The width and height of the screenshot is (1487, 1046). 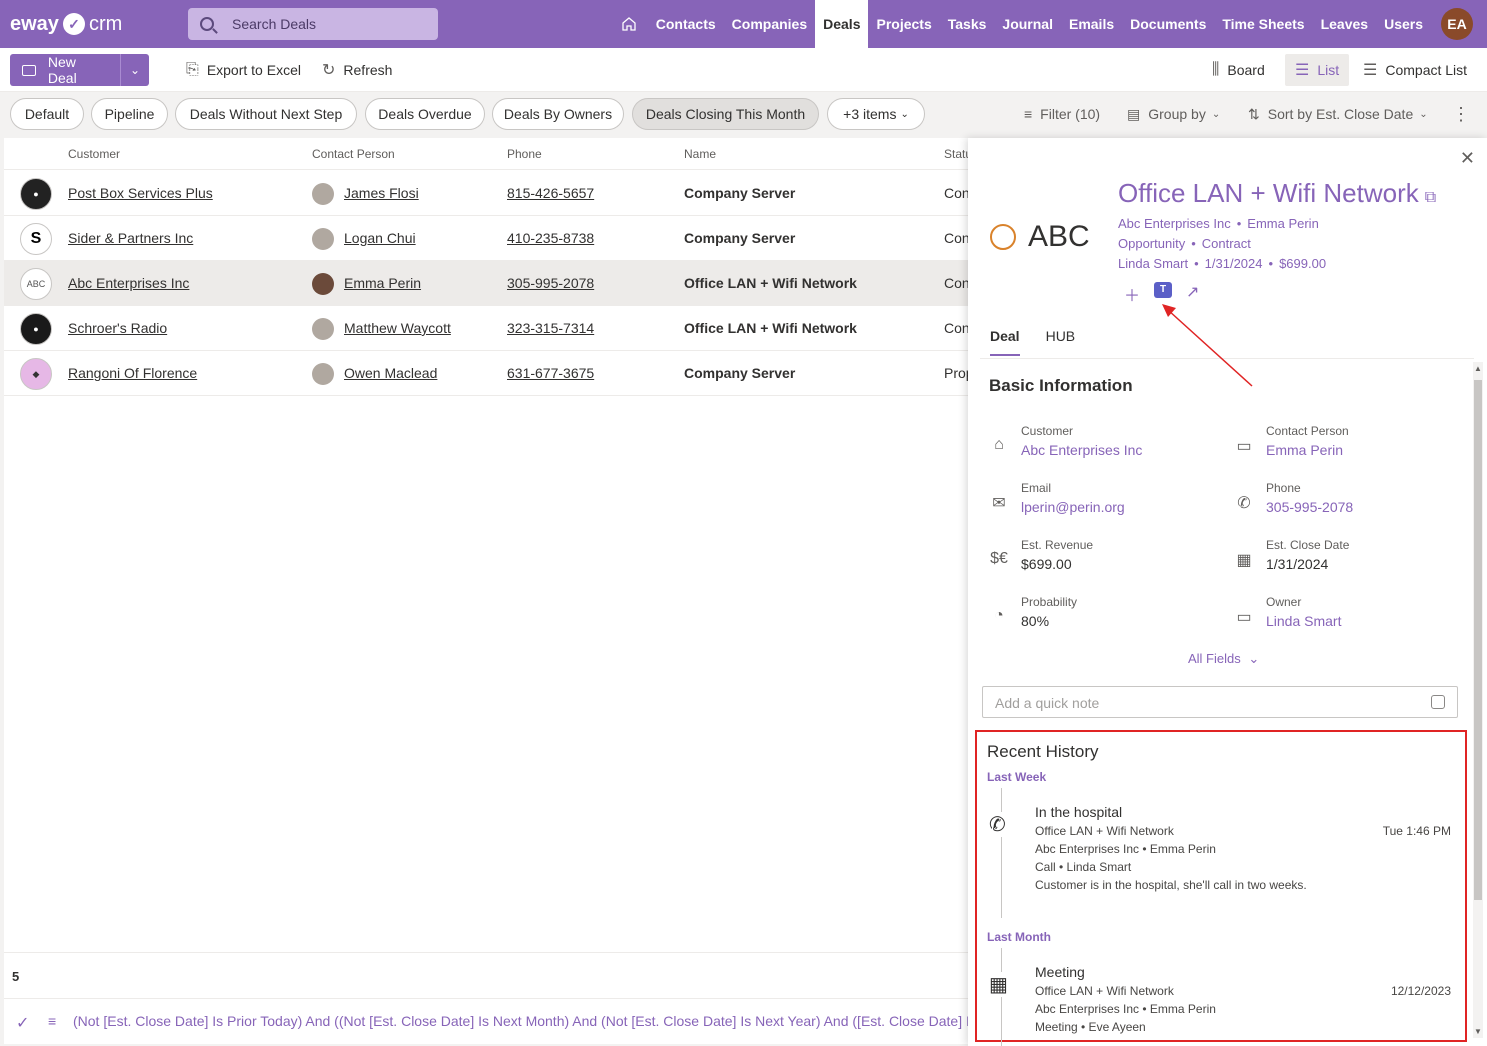 I want to click on phone-link: 410-235-8738, so click(x=550, y=238).